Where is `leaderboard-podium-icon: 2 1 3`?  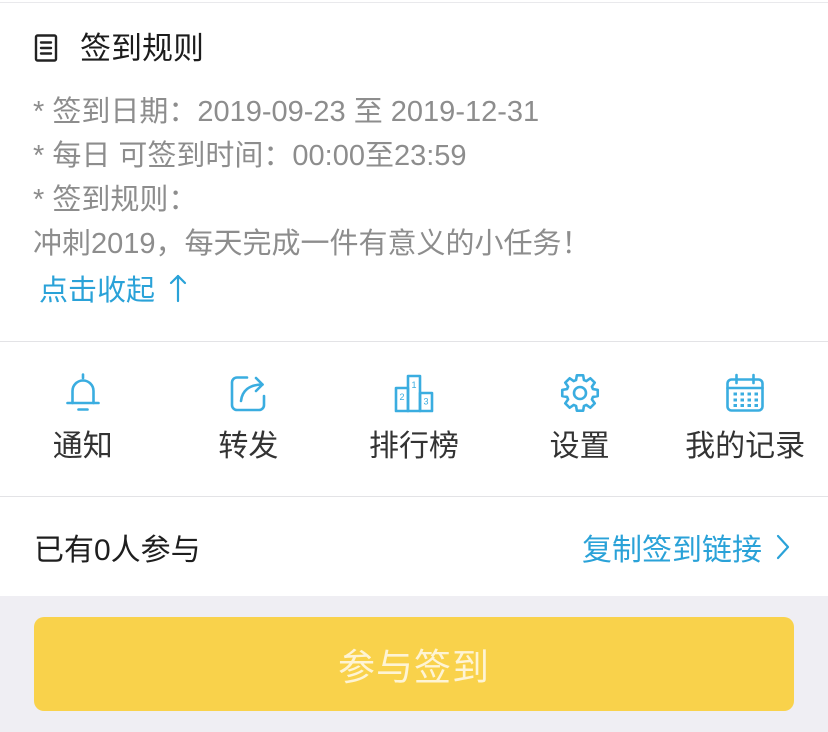 leaderboard-podium-icon: 2 1 3 is located at coordinates (414, 393).